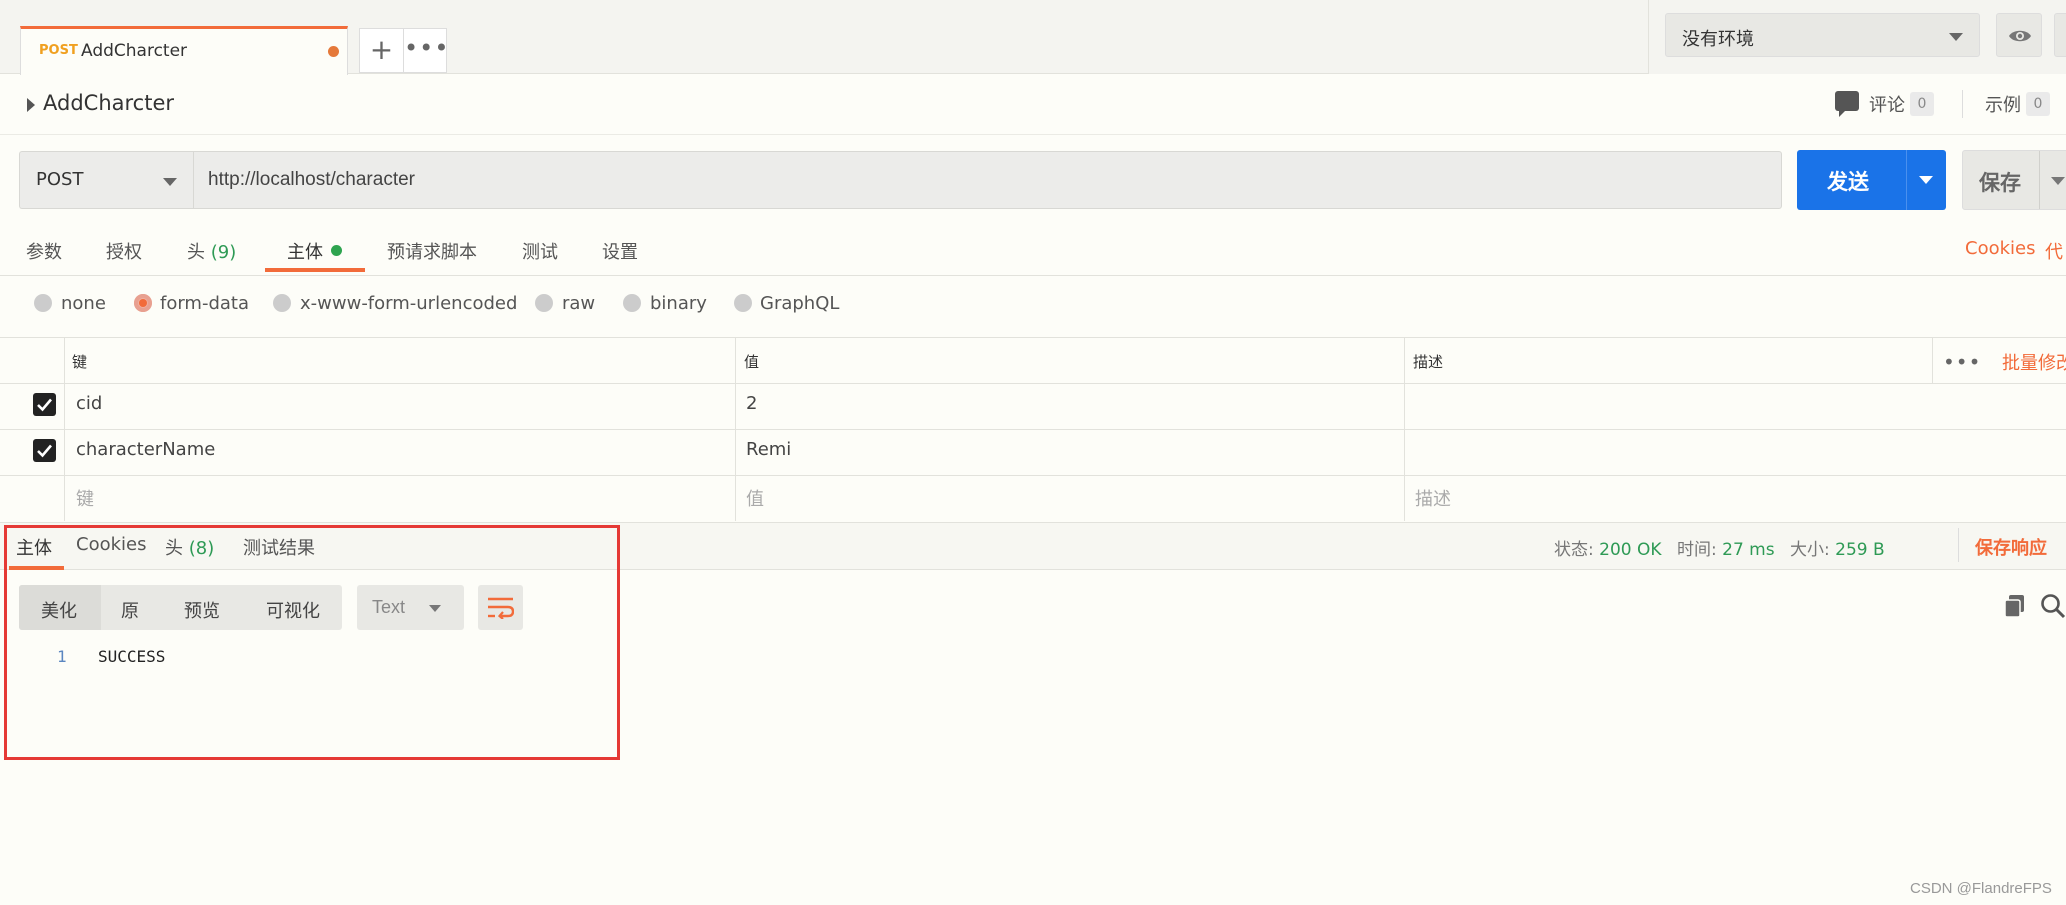 This screenshot has width=2066, height=905. What do you see at coordinates (2058, 181) in the screenshot?
I see `save-options-chevron-icon` at bounding box center [2058, 181].